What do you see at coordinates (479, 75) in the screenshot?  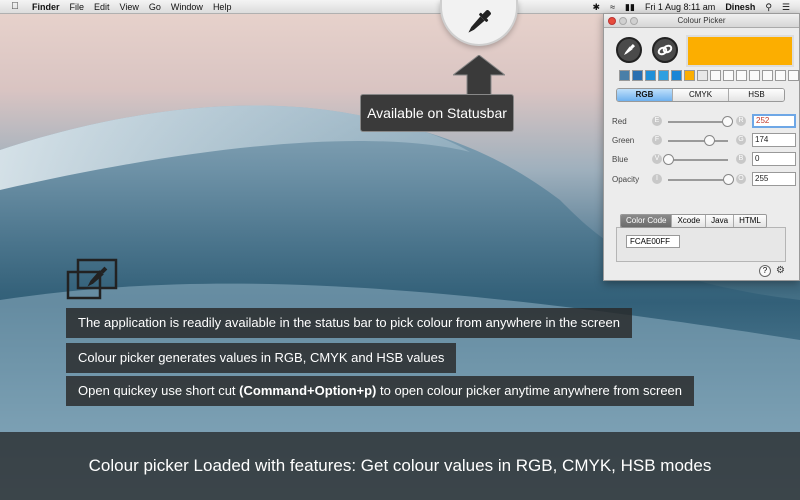 I see `pointer-arrow-icon` at bounding box center [479, 75].